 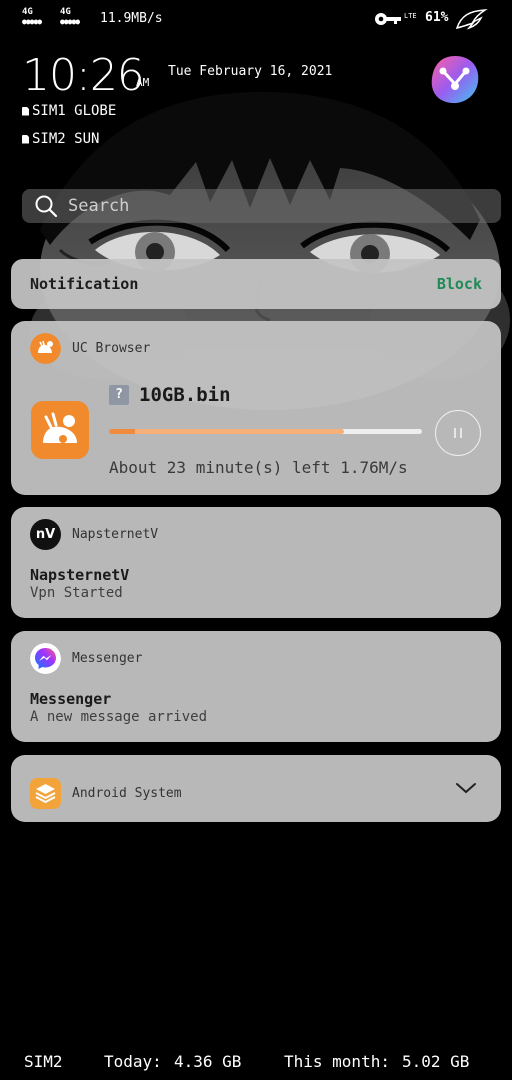 I want to click on notification-app-header: Messenger, so click(x=86, y=658).